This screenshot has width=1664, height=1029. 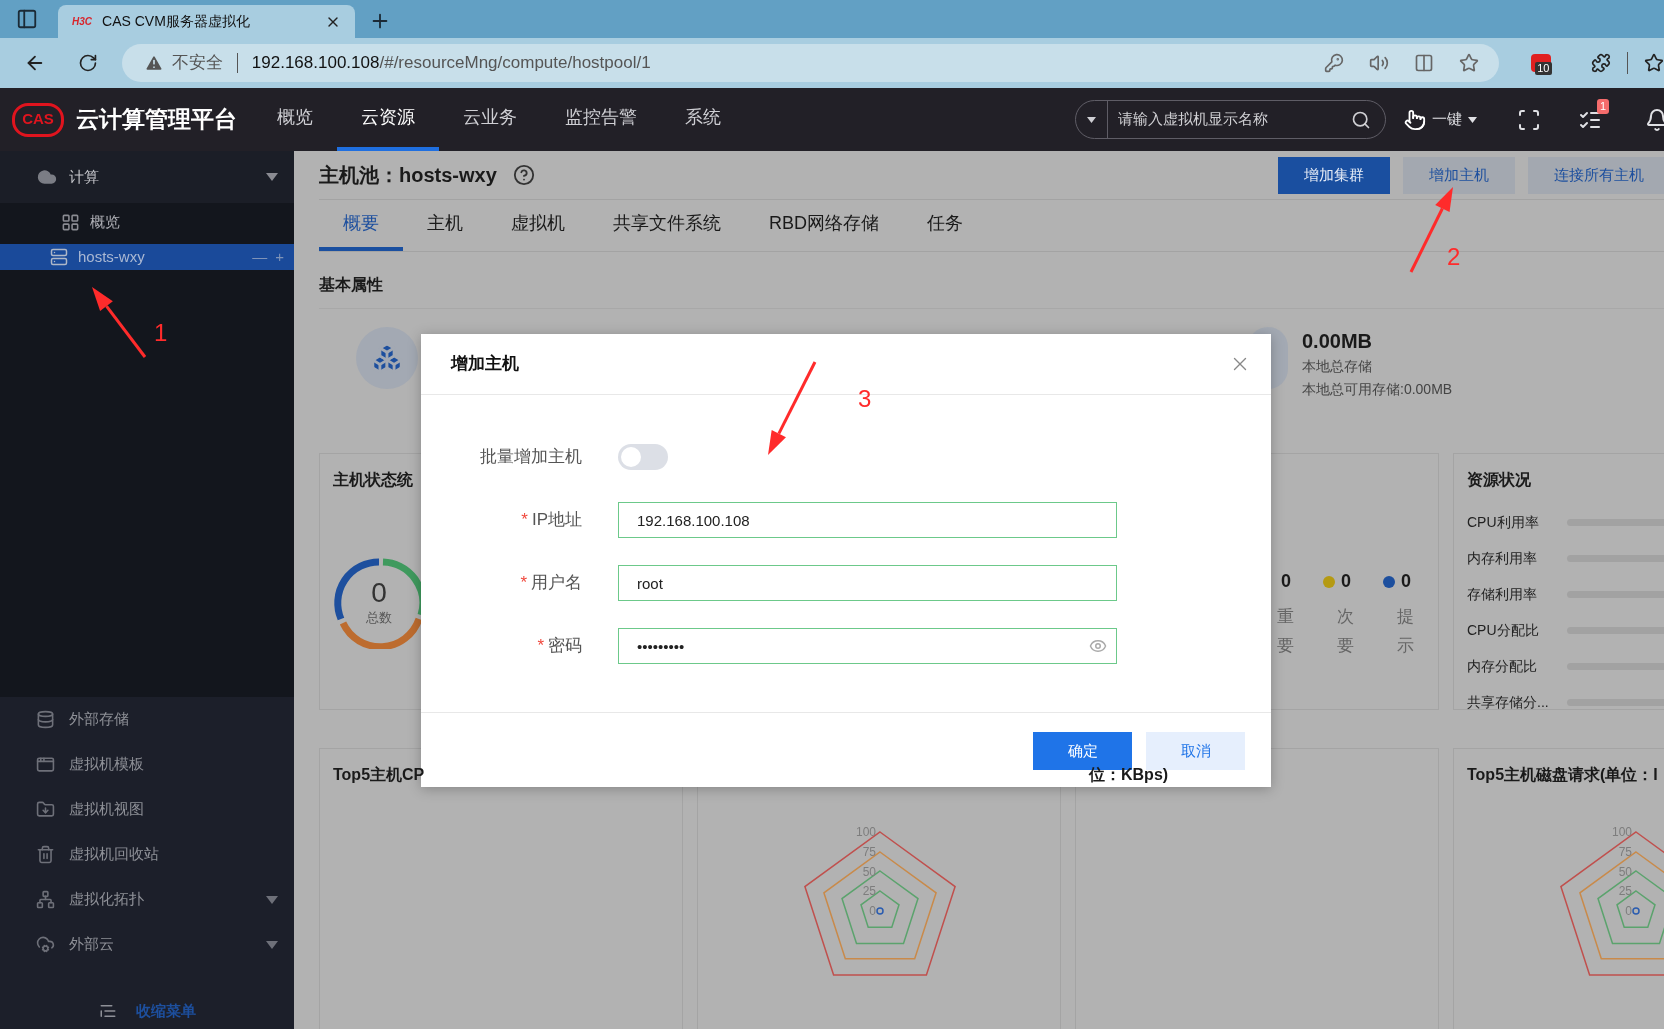 I want to click on resource-label: 存储利用率, so click(x=1502, y=594).